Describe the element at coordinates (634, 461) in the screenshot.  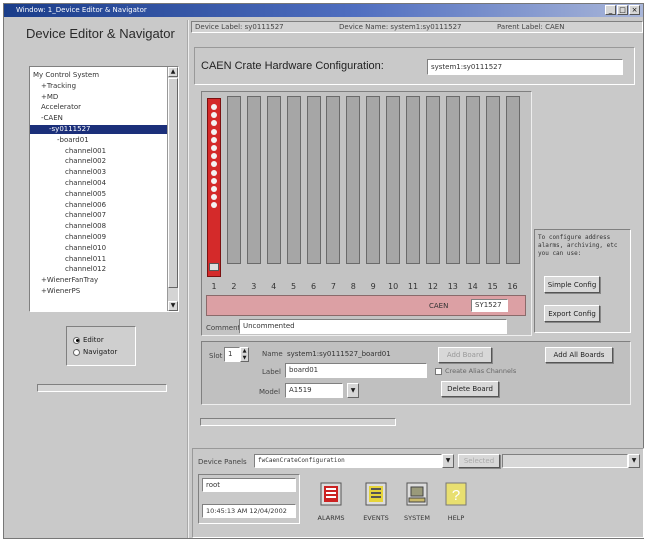
I see `secondary-dropdown-icon: ▼` at that location.